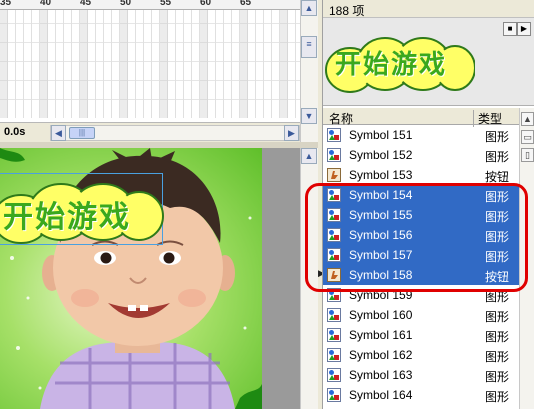 The image size is (534, 409). I want to click on library-item-row: Symbol 156 图形, so click(421, 235).